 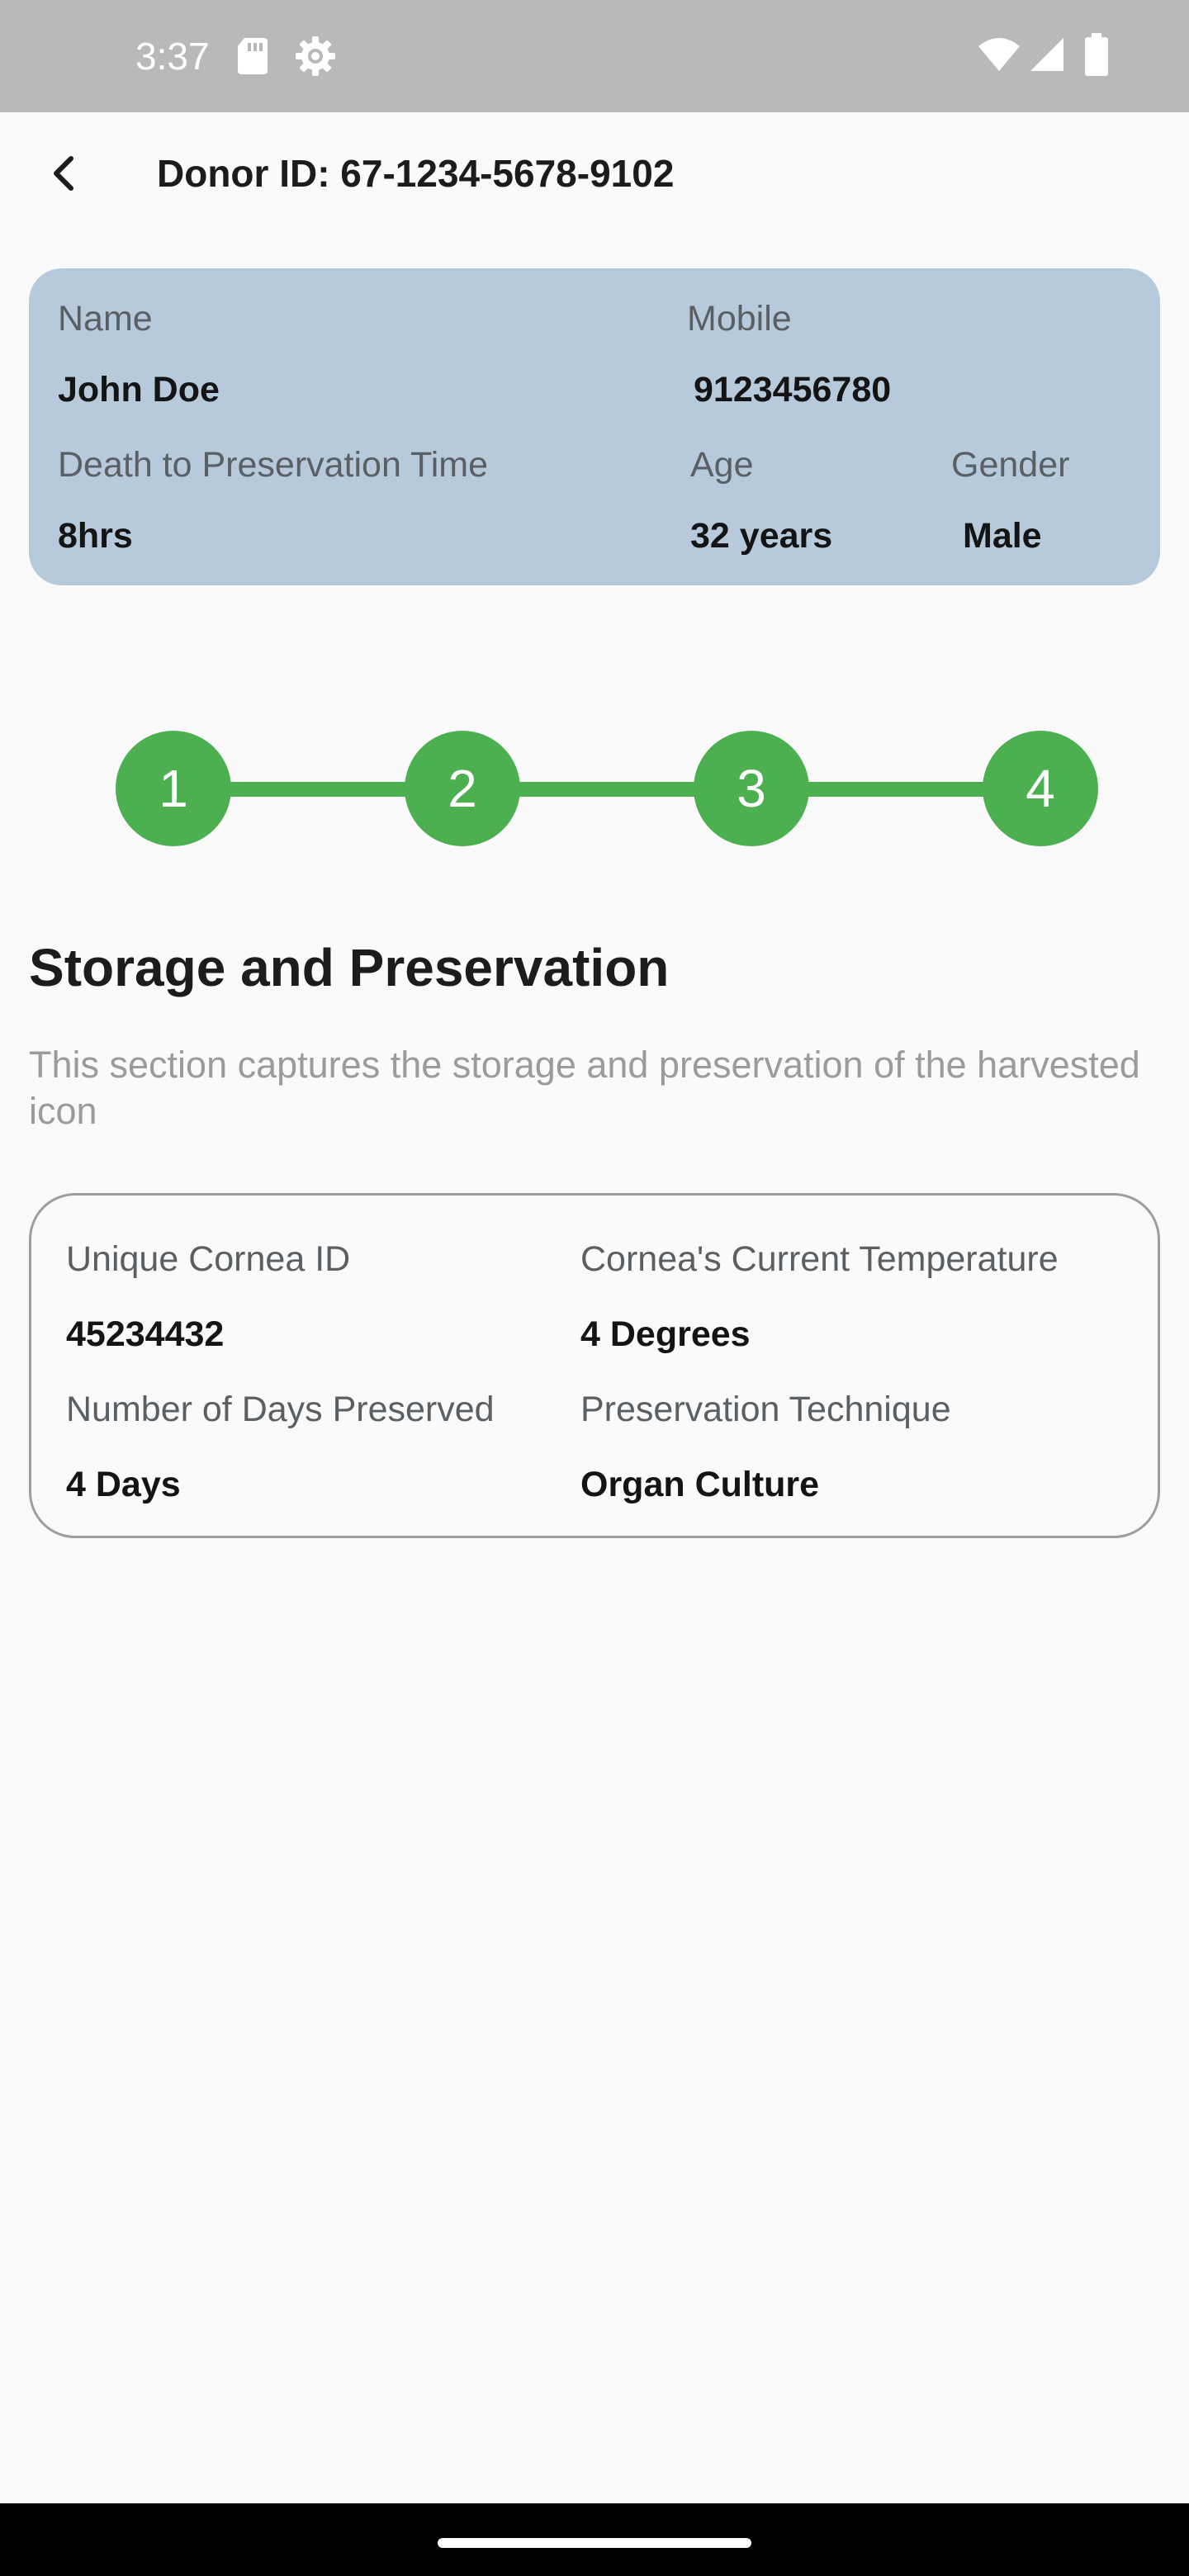 What do you see at coordinates (700, 1484) in the screenshot?
I see `preservation-technique-value: Organ Culture` at bounding box center [700, 1484].